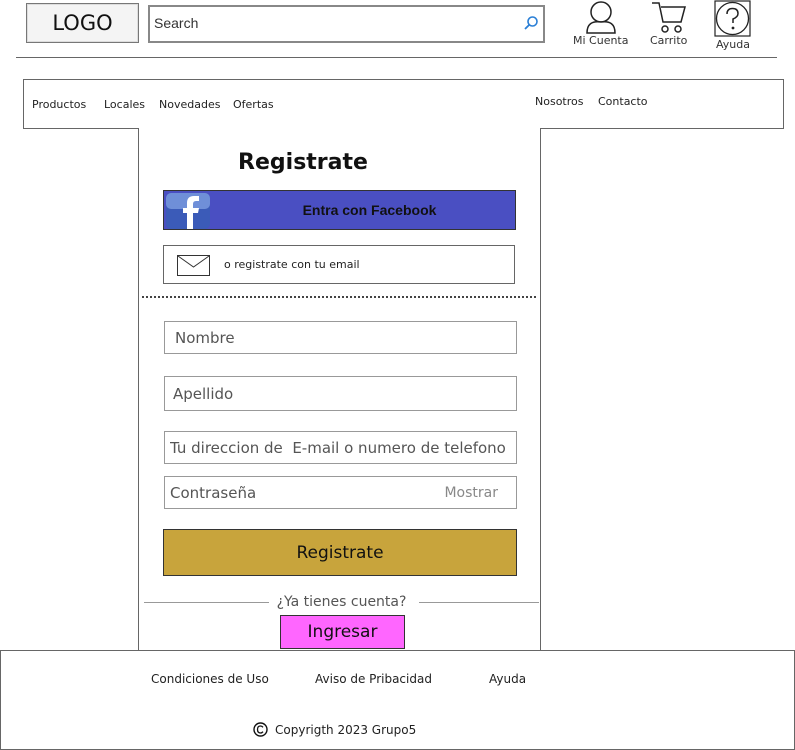  What do you see at coordinates (471, 493) in the screenshot?
I see `show-password-toggle: Mostrar` at bounding box center [471, 493].